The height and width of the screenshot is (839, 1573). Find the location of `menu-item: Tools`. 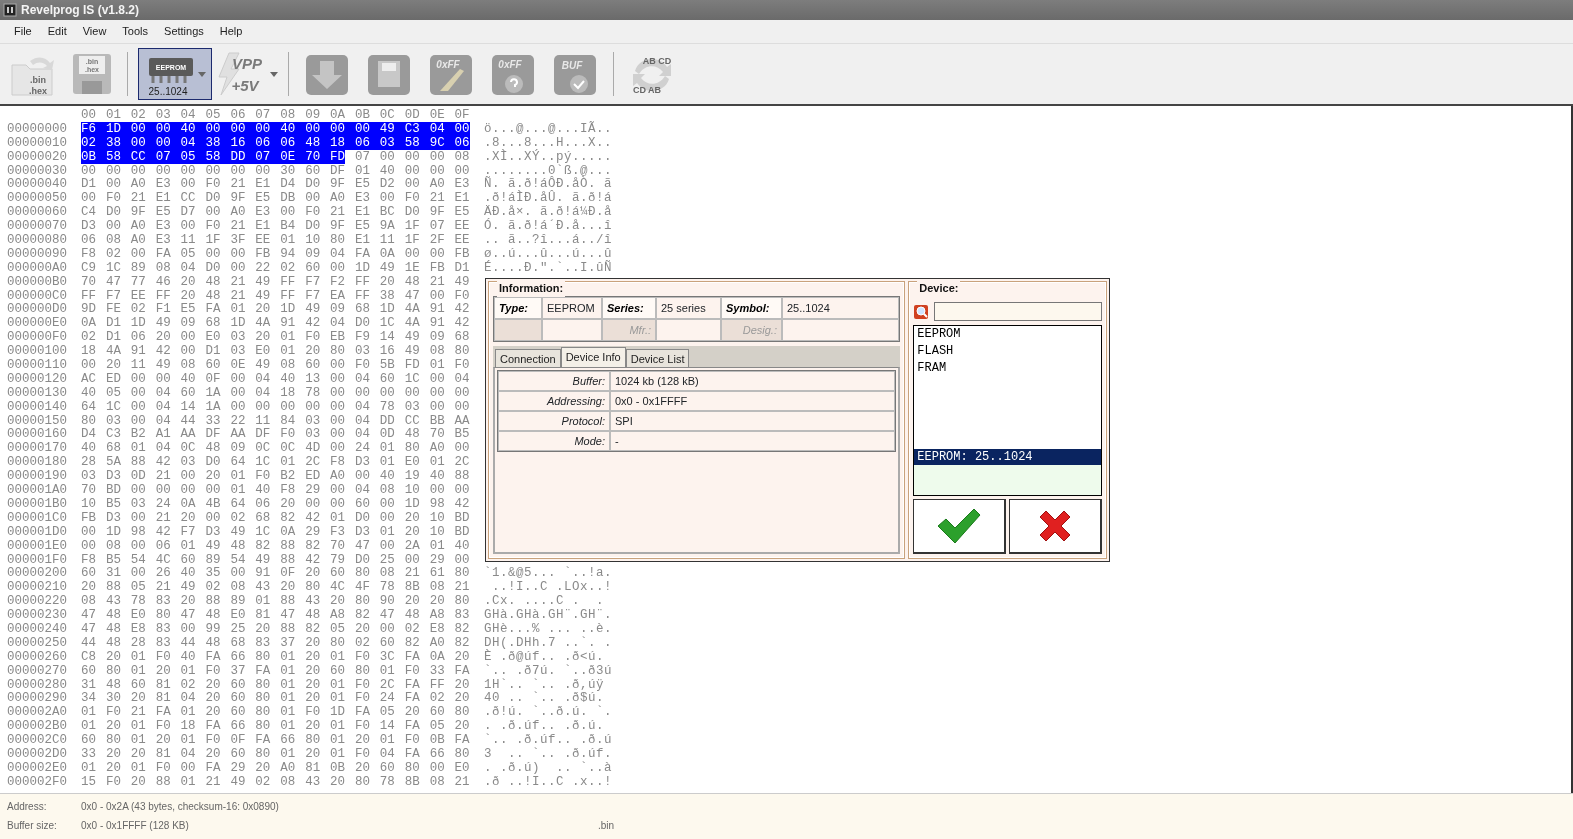

menu-item: Tools is located at coordinates (135, 31).